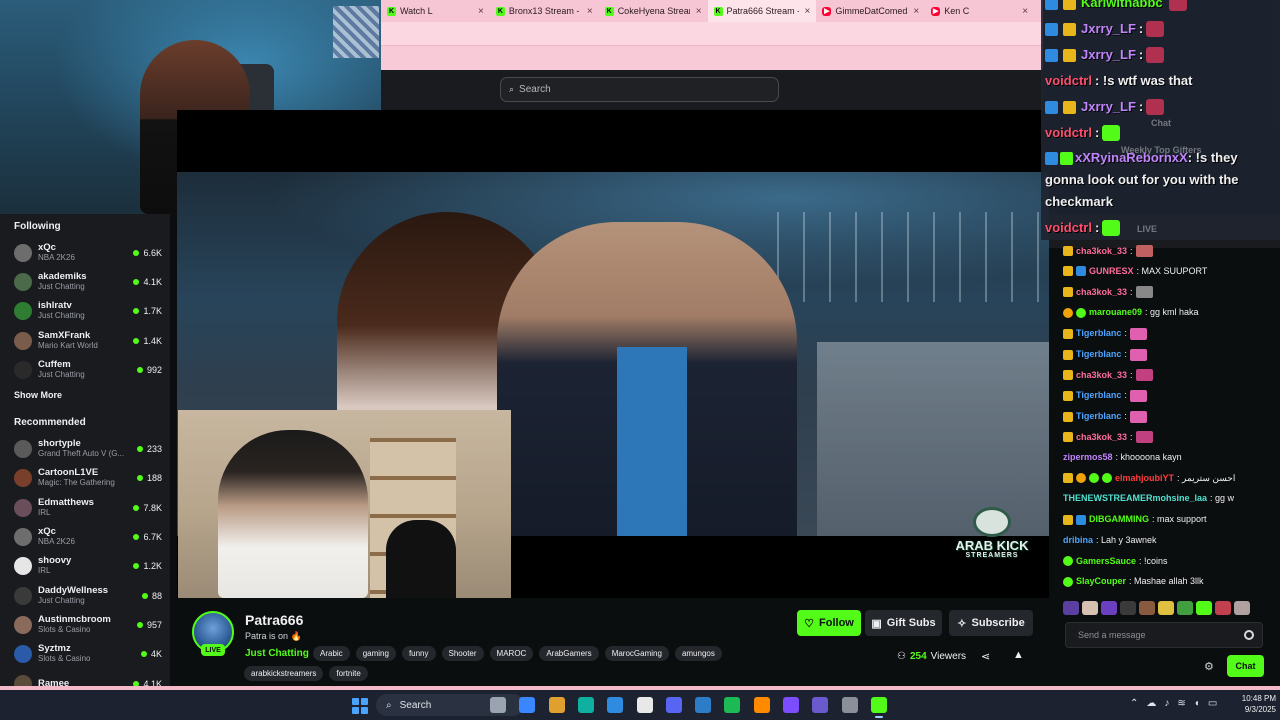 This screenshot has width=1280, height=720. I want to click on chat-username: zipermos58, so click(1088, 457).